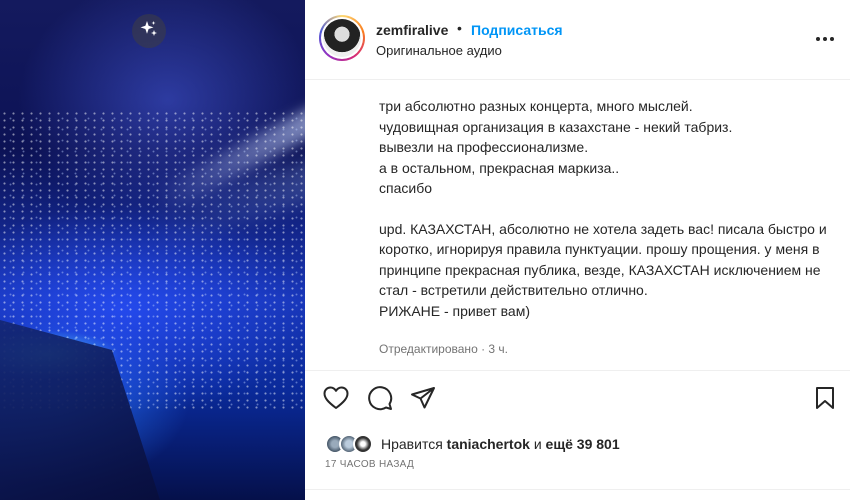  I want to click on likes-text: Нравится taniachertok и ещё 39 801, so click(500, 444).